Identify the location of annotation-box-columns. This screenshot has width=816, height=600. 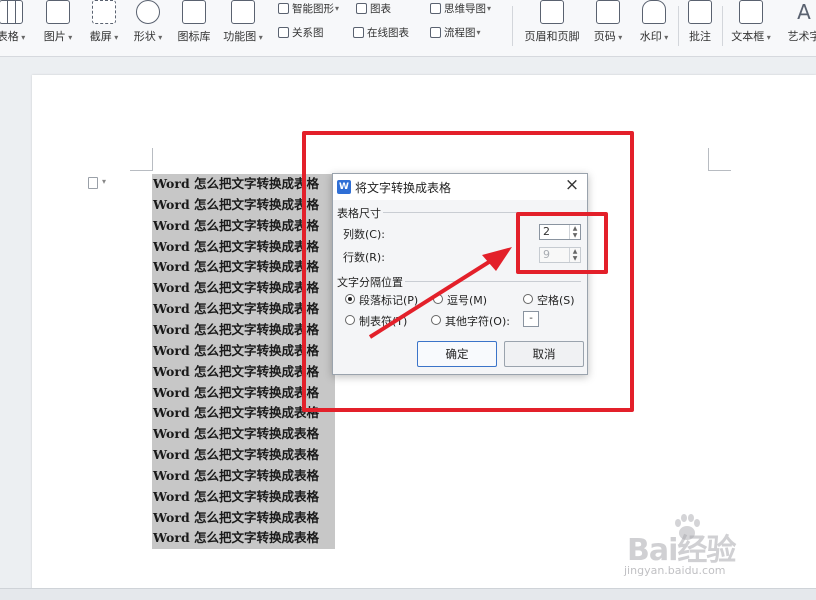
(562, 243).